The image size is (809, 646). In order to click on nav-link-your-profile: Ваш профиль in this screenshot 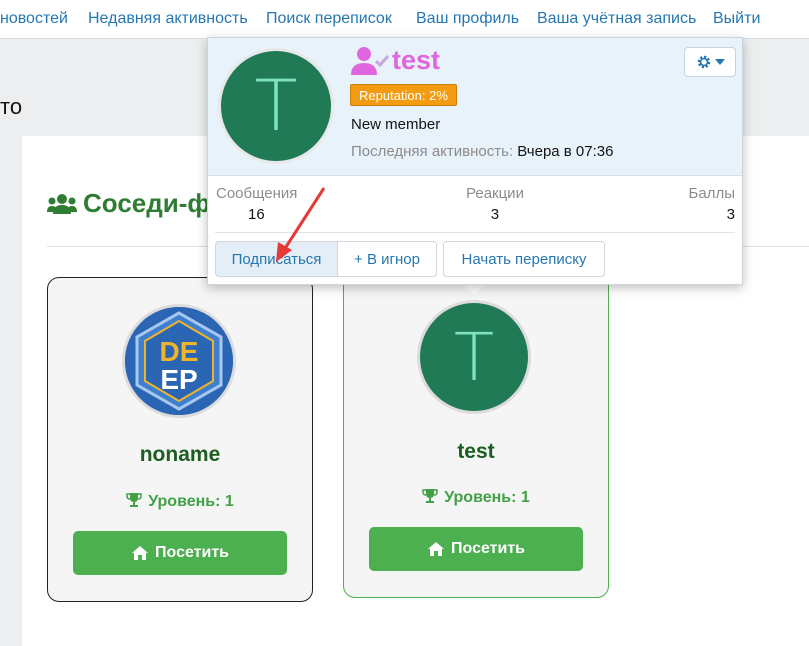, I will do `click(467, 19)`.